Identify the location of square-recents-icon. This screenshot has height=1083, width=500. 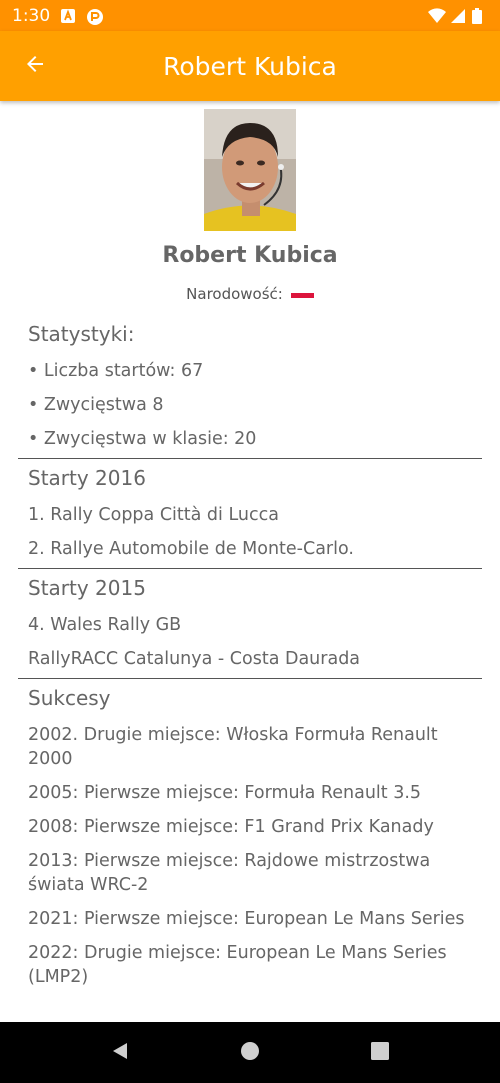
(380, 1053).